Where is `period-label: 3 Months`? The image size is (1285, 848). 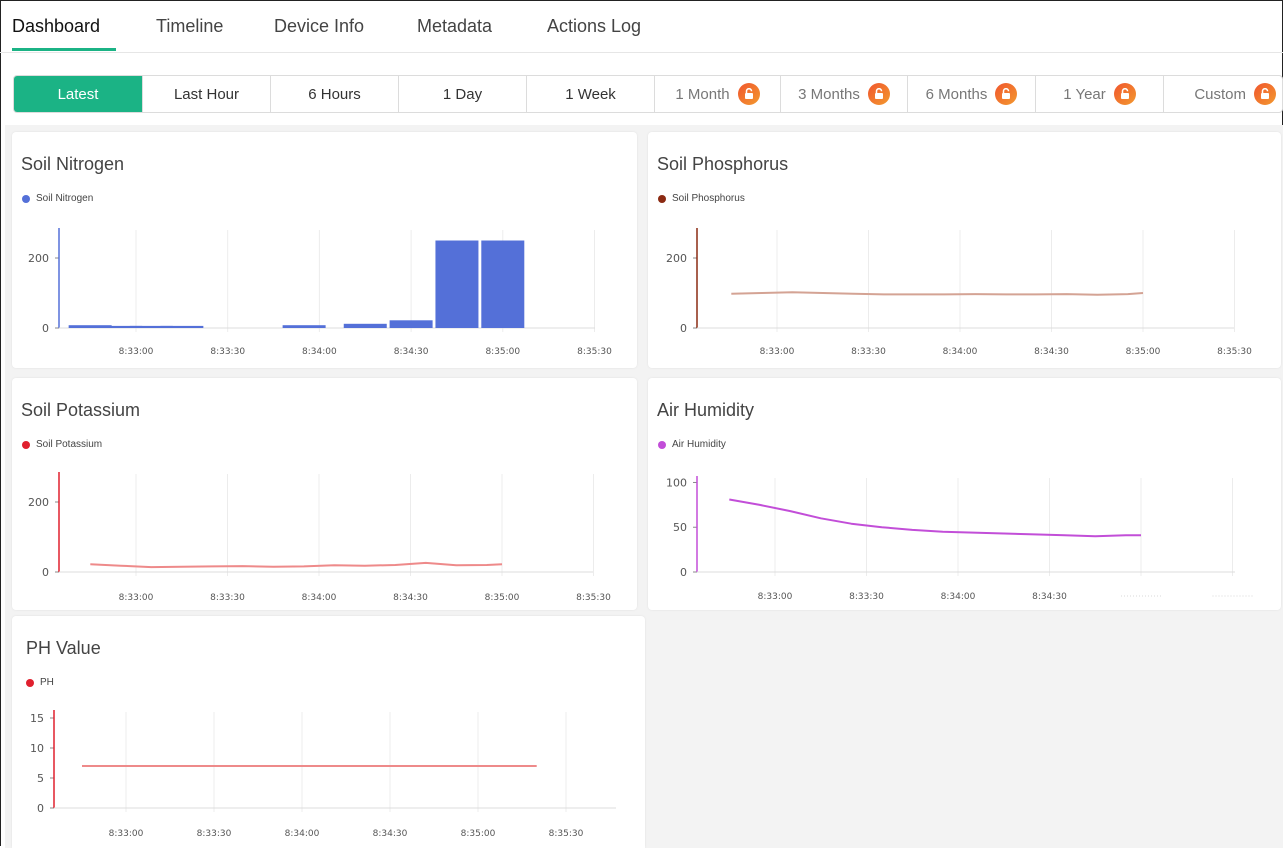
period-label: 3 Months is located at coordinates (829, 94).